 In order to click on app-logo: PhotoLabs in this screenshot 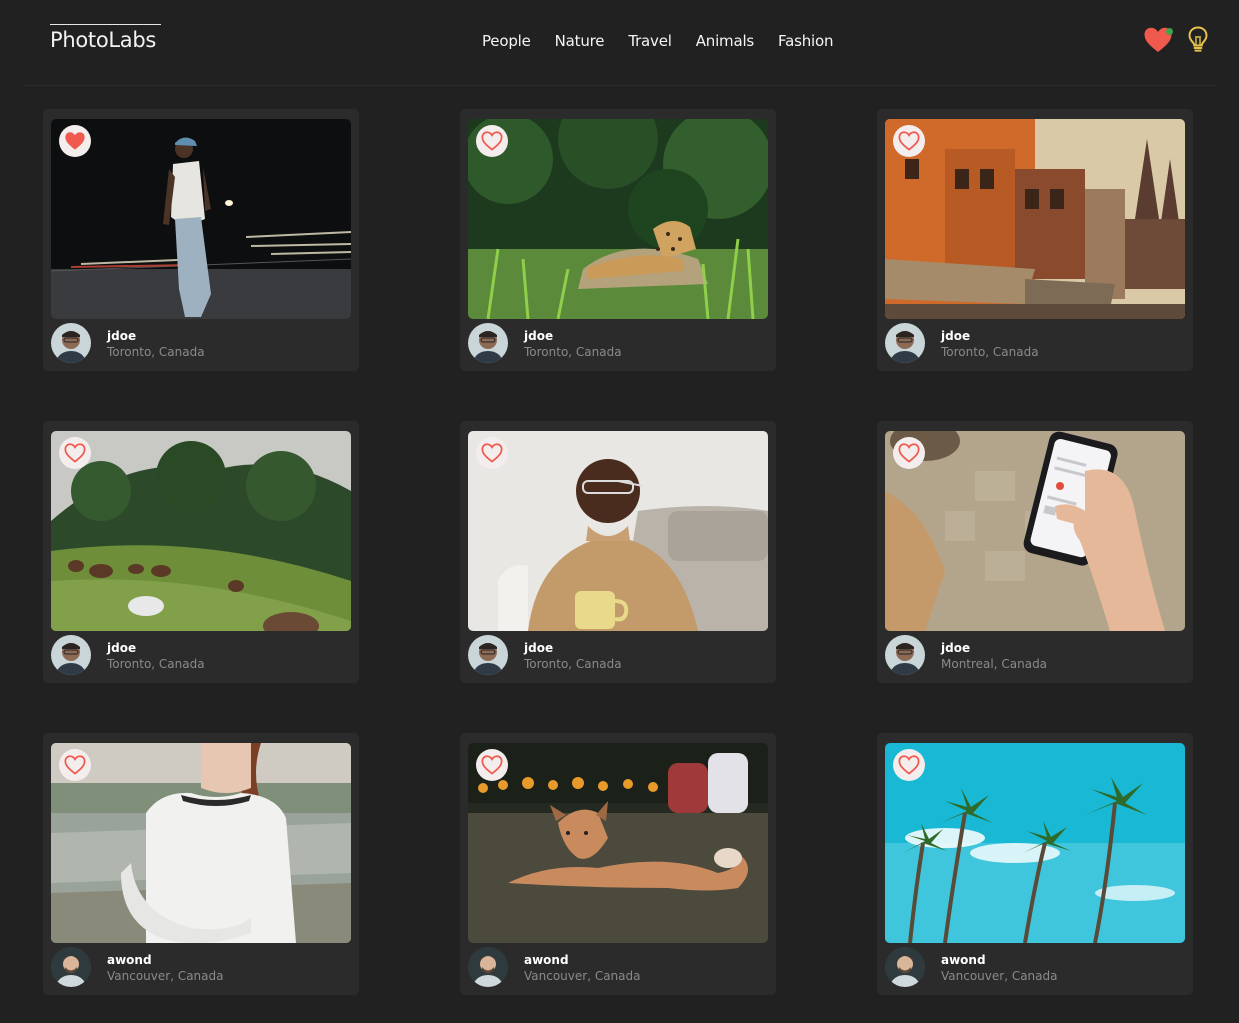, I will do `click(105, 39)`.